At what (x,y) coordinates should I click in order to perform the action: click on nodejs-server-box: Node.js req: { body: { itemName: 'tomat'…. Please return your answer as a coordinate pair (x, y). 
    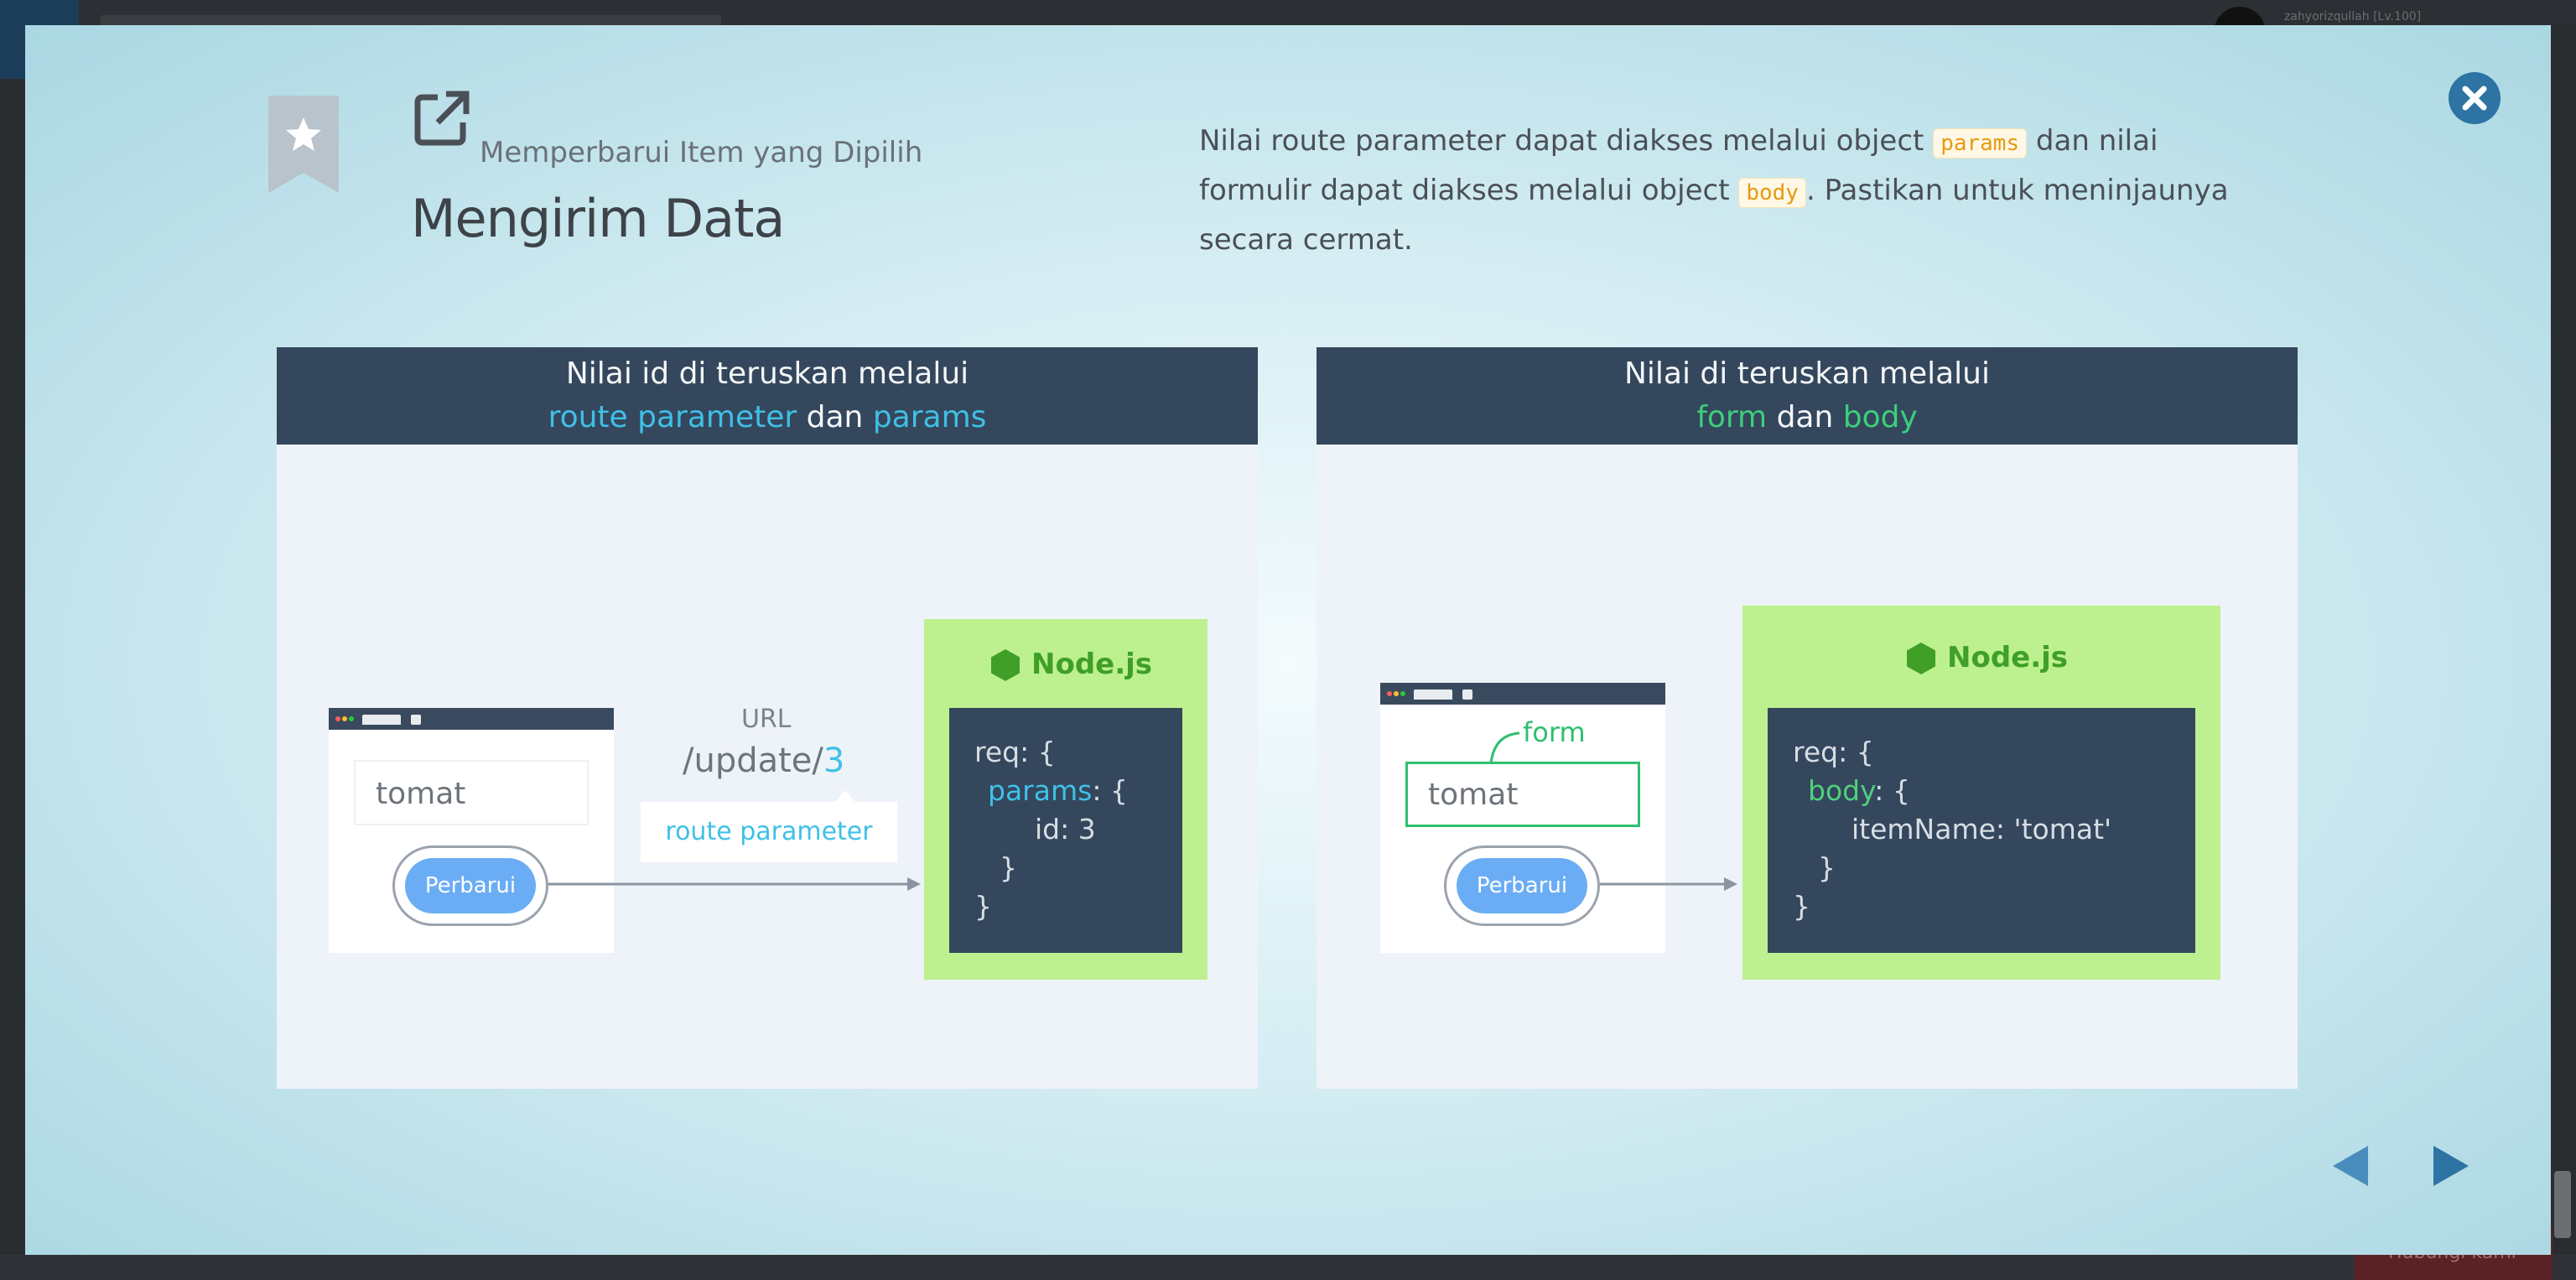
    Looking at the image, I should click on (1981, 793).